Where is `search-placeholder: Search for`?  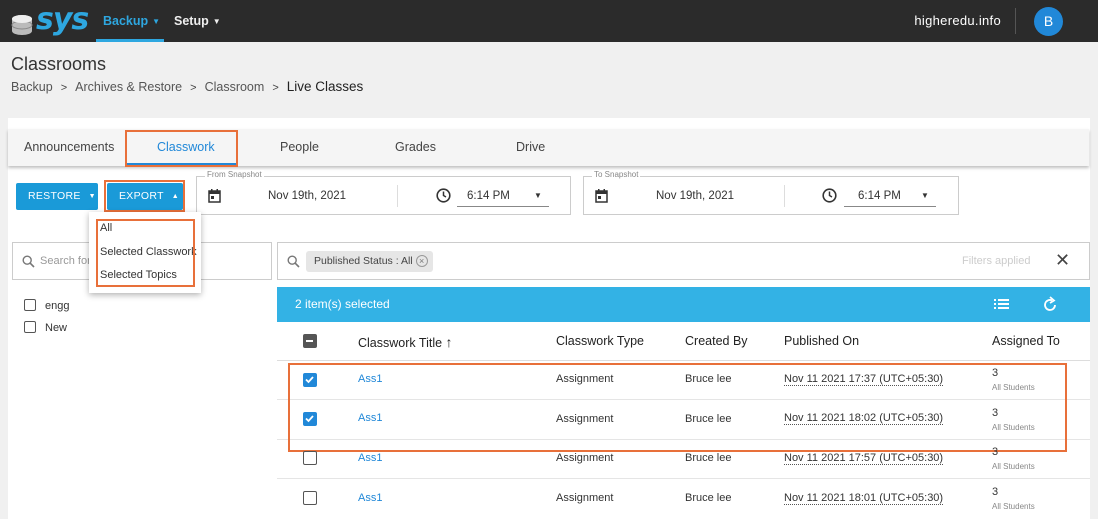 search-placeholder: Search for is located at coordinates (65, 261).